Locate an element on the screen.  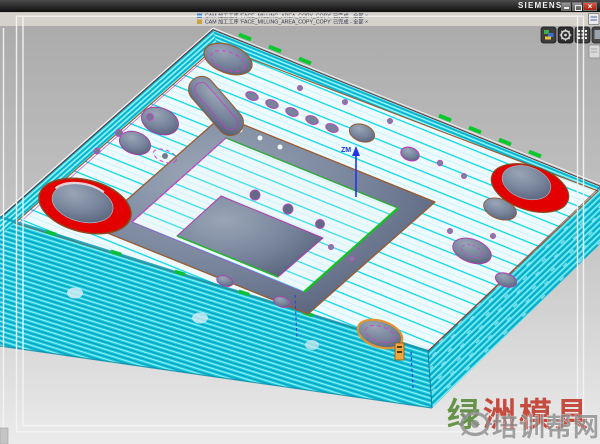
minimize-button is located at coordinates (566, 6).